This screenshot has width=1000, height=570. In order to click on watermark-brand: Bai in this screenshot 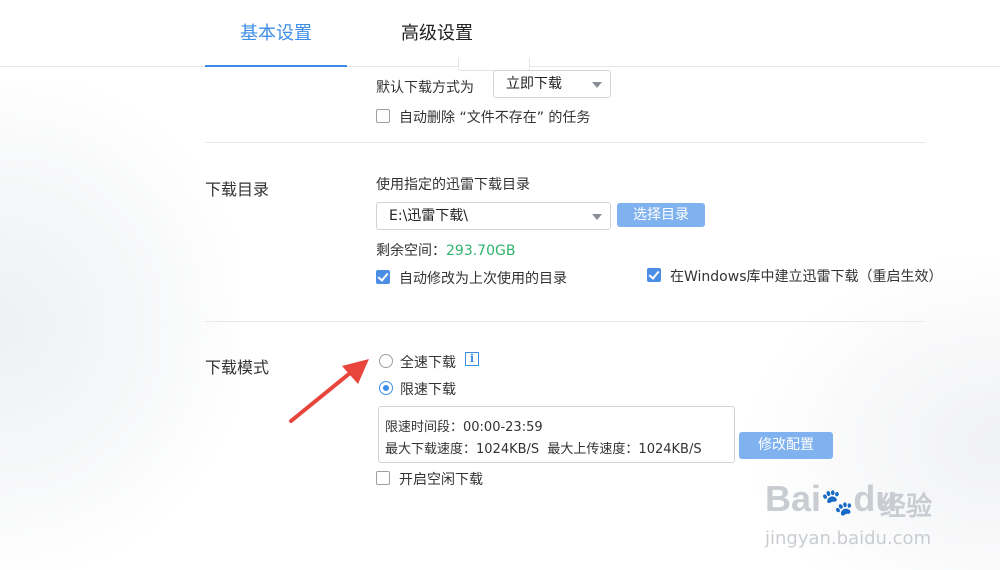, I will do `click(793, 498)`.